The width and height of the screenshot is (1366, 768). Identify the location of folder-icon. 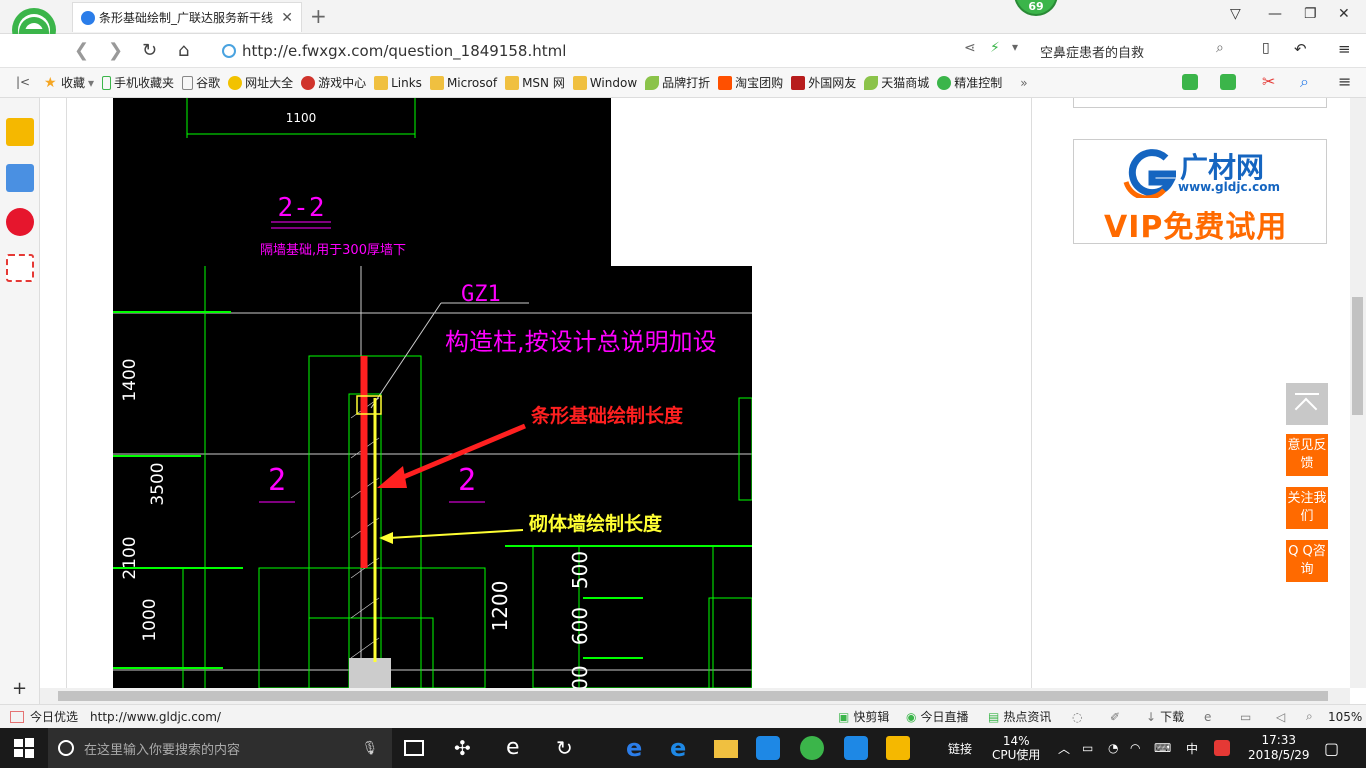
(512, 82).